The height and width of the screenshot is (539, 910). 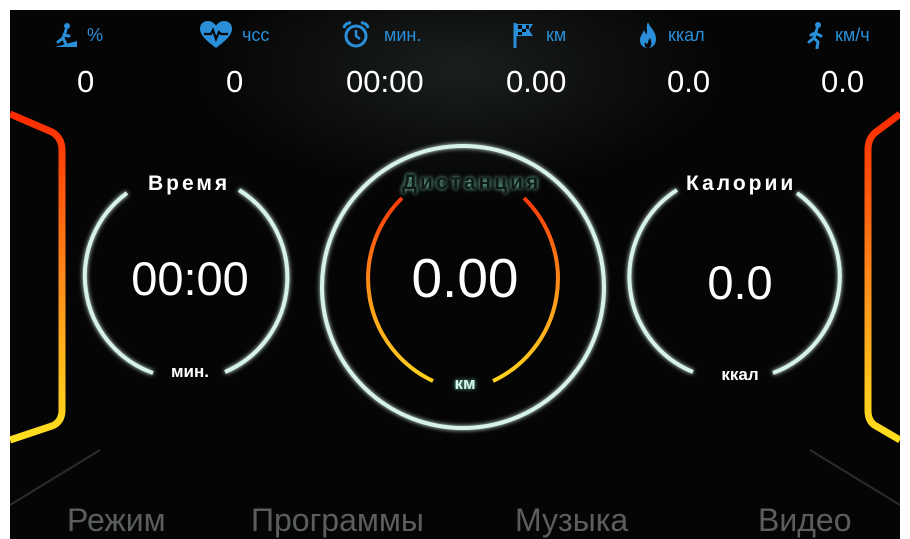 What do you see at coordinates (713, 61) in the screenshot?
I see `stat-calories: ккал 0.0` at bounding box center [713, 61].